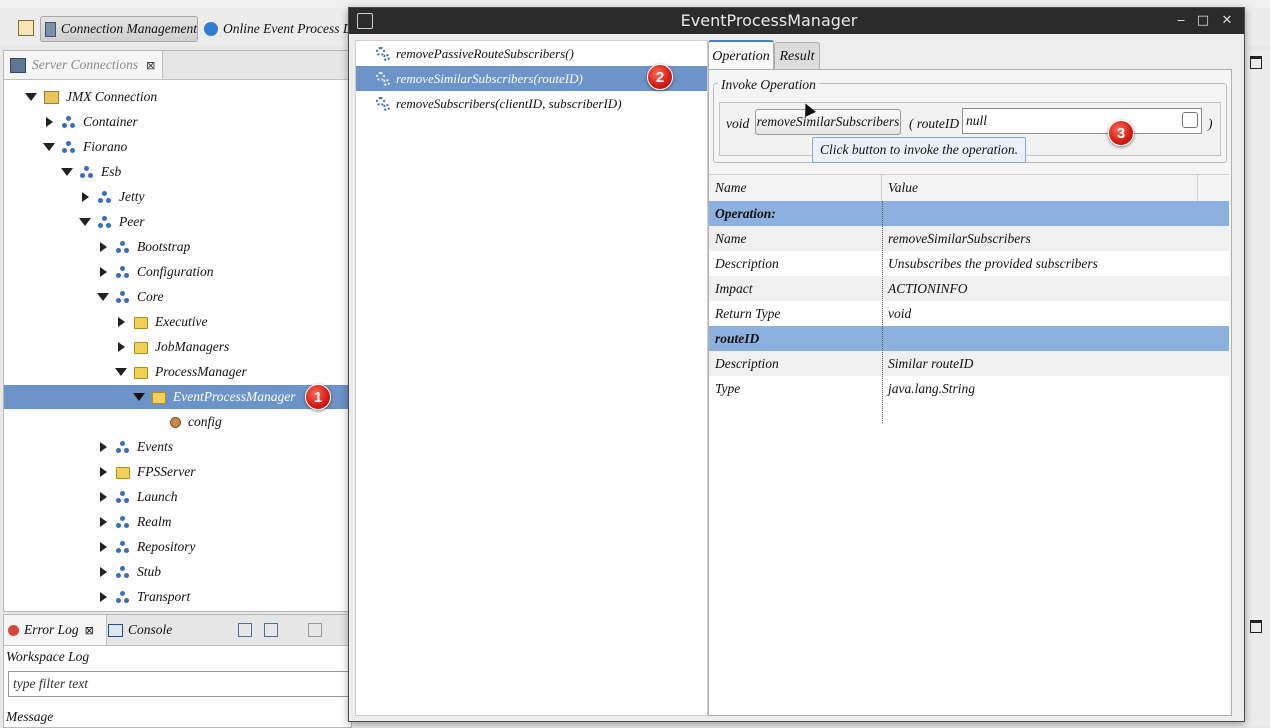  Describe the element at coordinates (928, 288) in the screenshot. I see `property-value: ACTIONINFO` at that location.